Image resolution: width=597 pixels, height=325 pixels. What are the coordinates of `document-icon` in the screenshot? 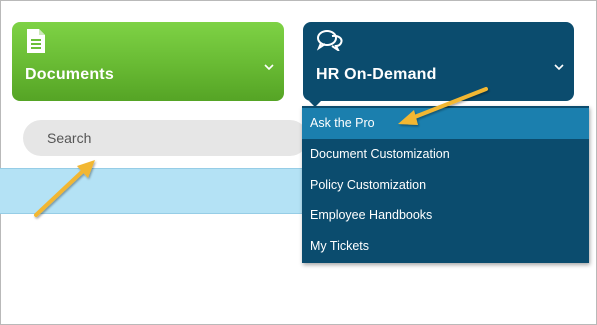 It's located at (36, 41).